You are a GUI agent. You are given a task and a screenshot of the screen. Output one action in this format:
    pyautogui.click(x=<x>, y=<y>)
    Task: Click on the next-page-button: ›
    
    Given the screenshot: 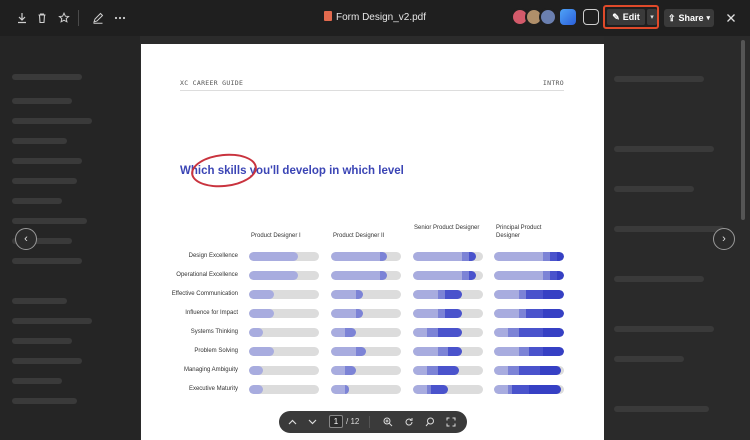 What is the action you would take?
    pyautogui.click(x=724, y=239)
    